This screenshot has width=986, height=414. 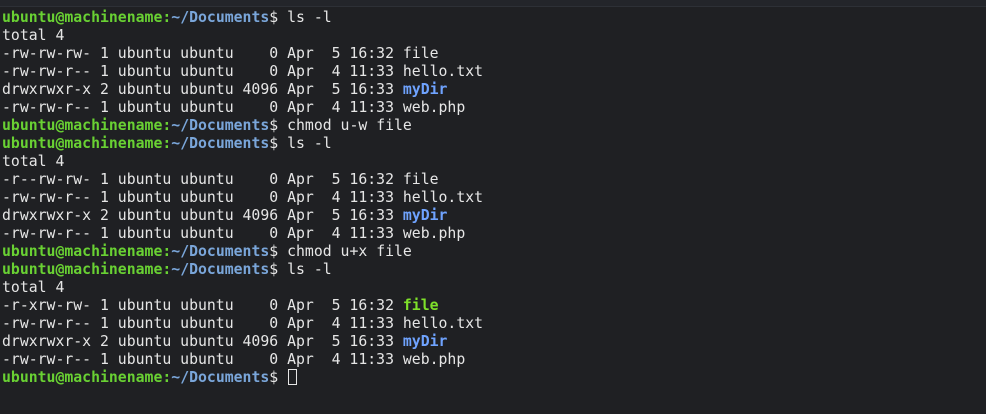 What do you see at coordinates (282, 377) in the screenshot?
I see `command-text` at bounding box center [282, 377].